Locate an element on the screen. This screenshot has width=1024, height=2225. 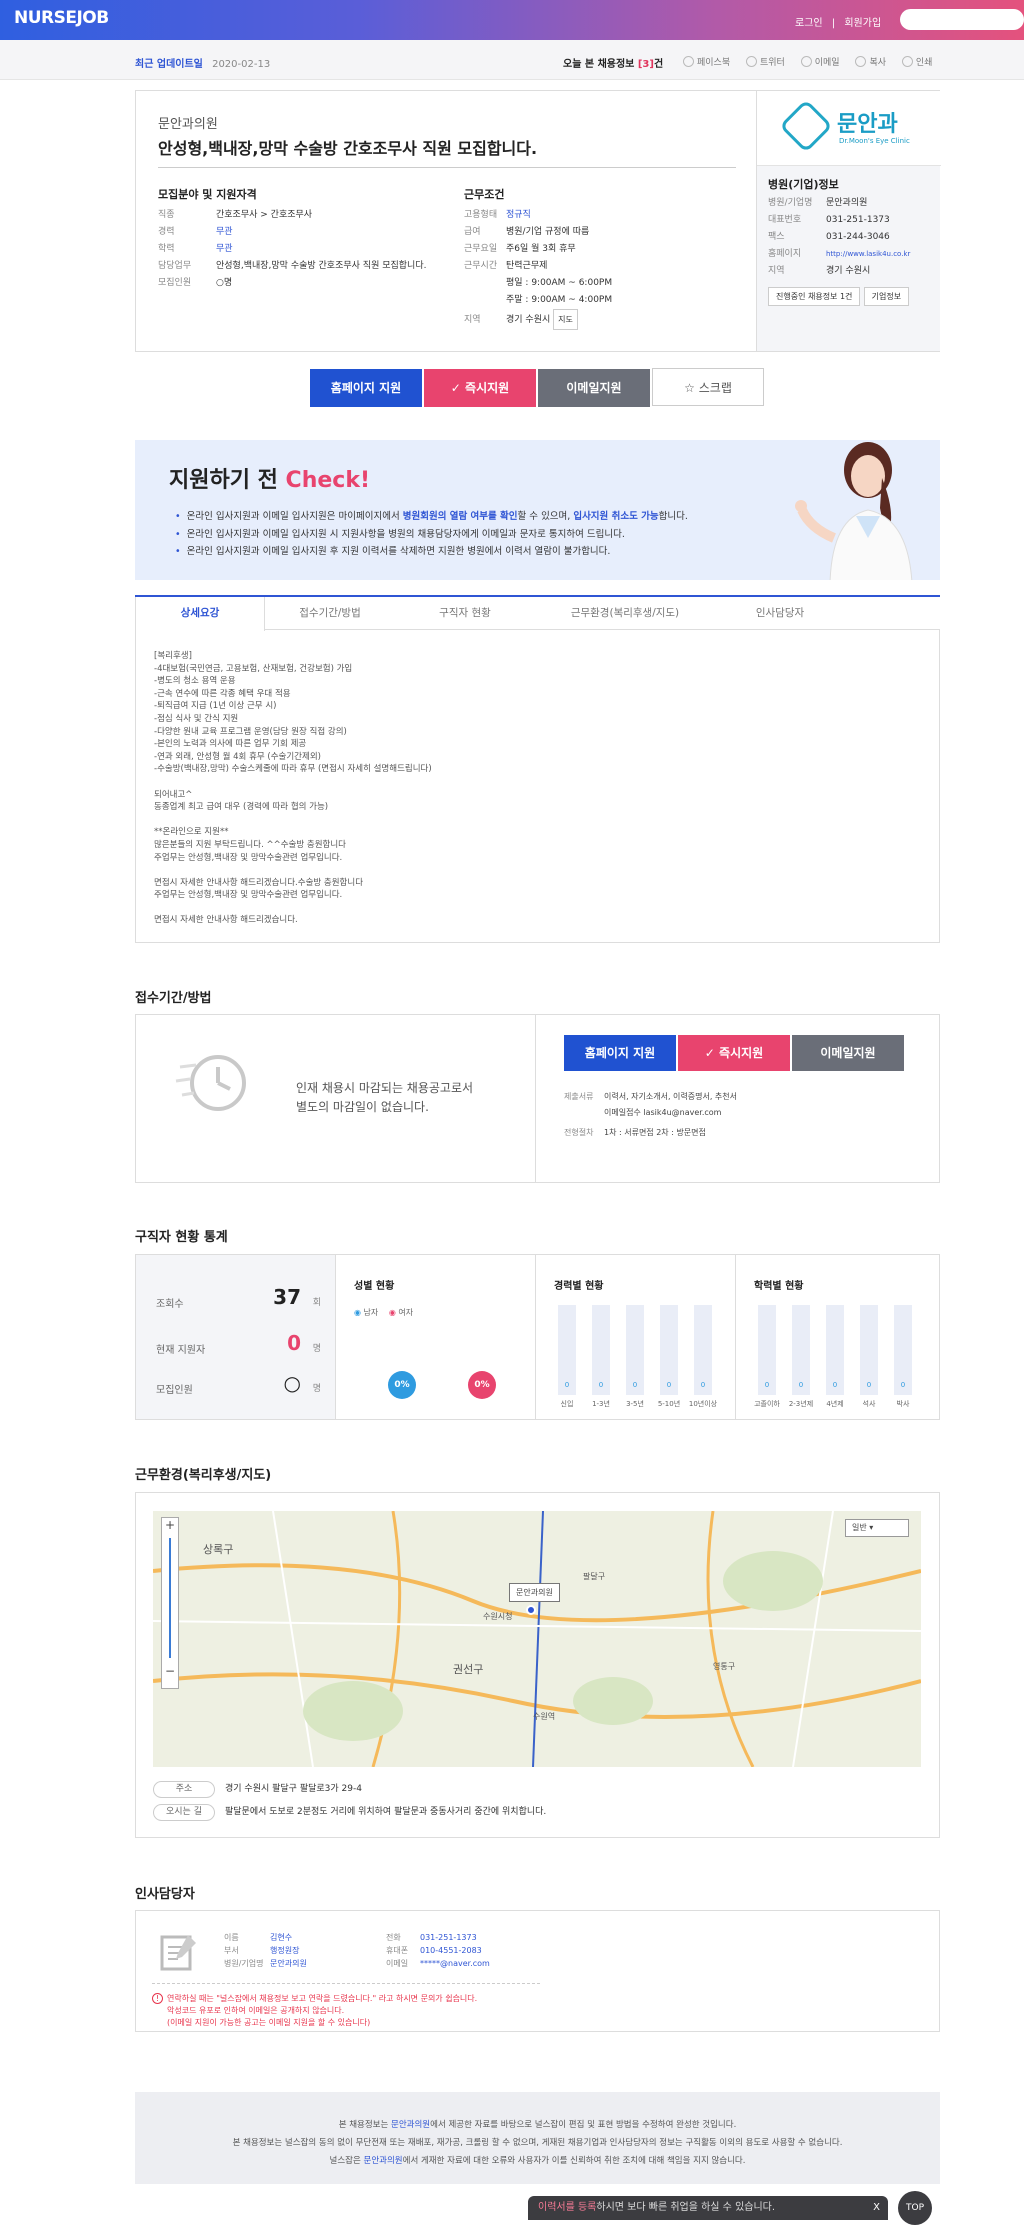
map-canvas is located at coordinates (537, 1639).